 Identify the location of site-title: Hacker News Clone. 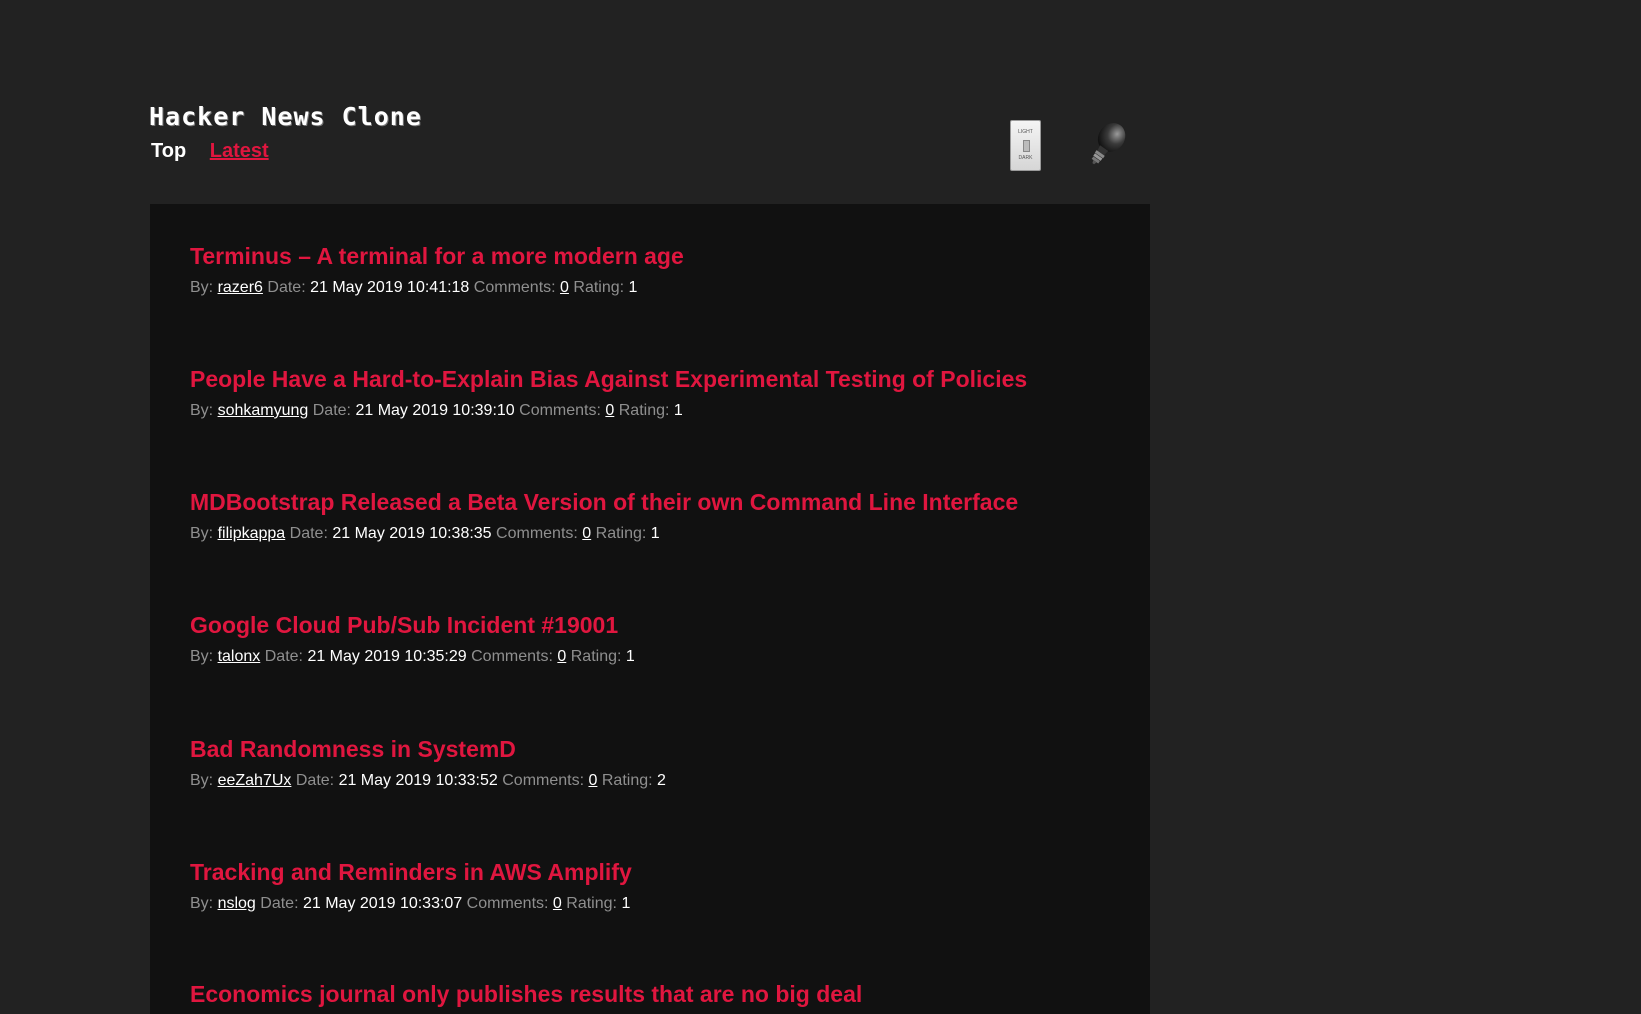
(285, 116).